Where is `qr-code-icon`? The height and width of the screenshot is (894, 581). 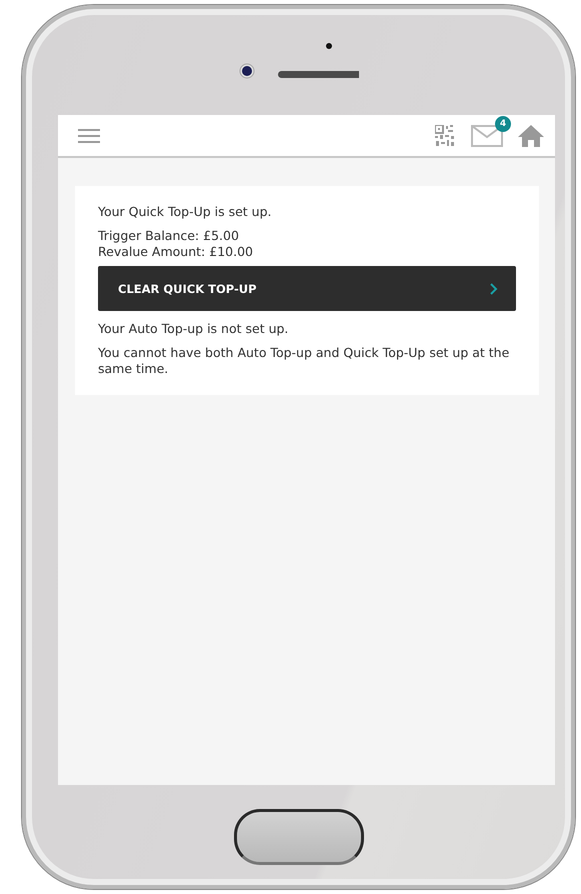
qr-code-icon is located at coordinates (445, 135).